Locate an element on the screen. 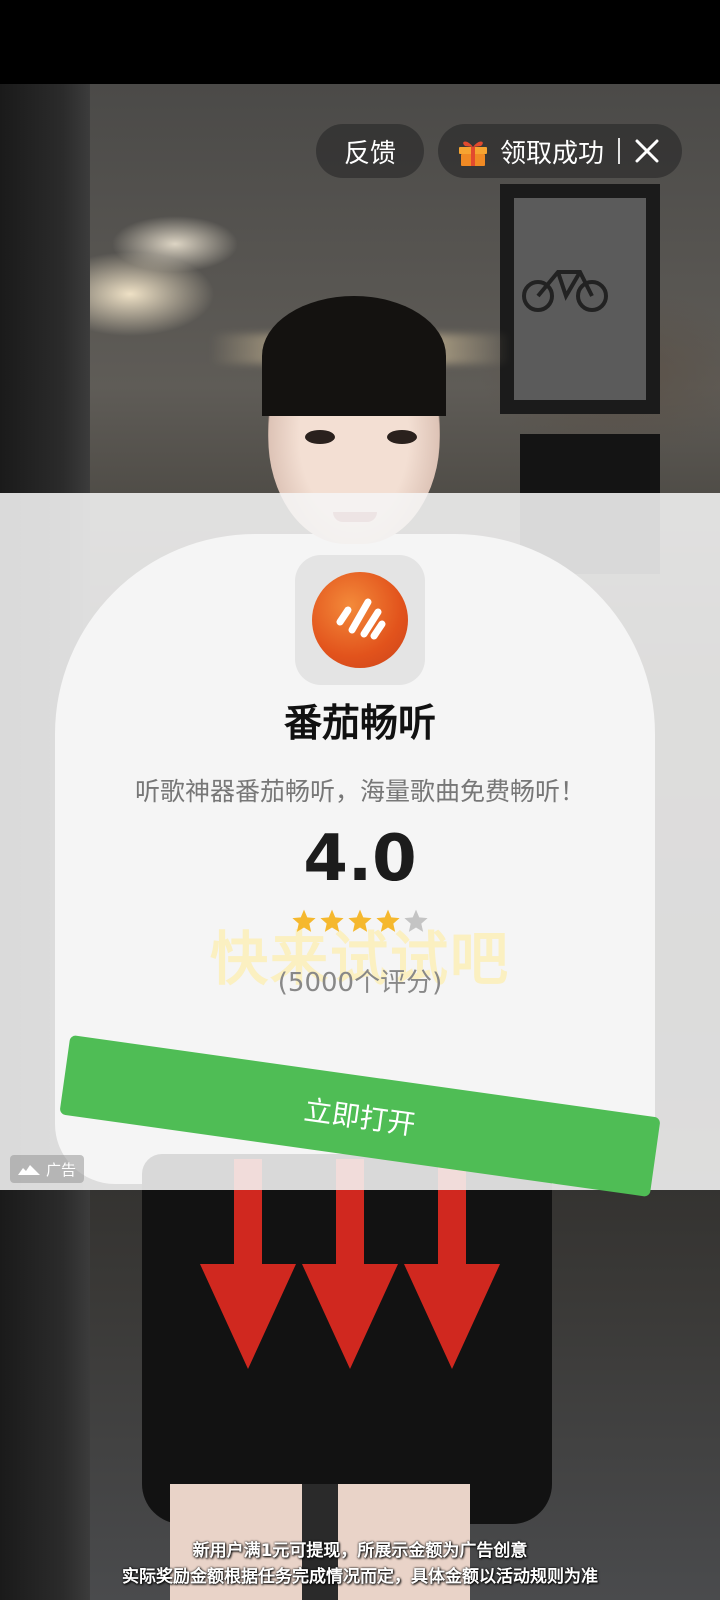 The height and width of the screenshot is (1600, 720). top-controls: 反馈 领取成功 is located at coordinates (498, 151).